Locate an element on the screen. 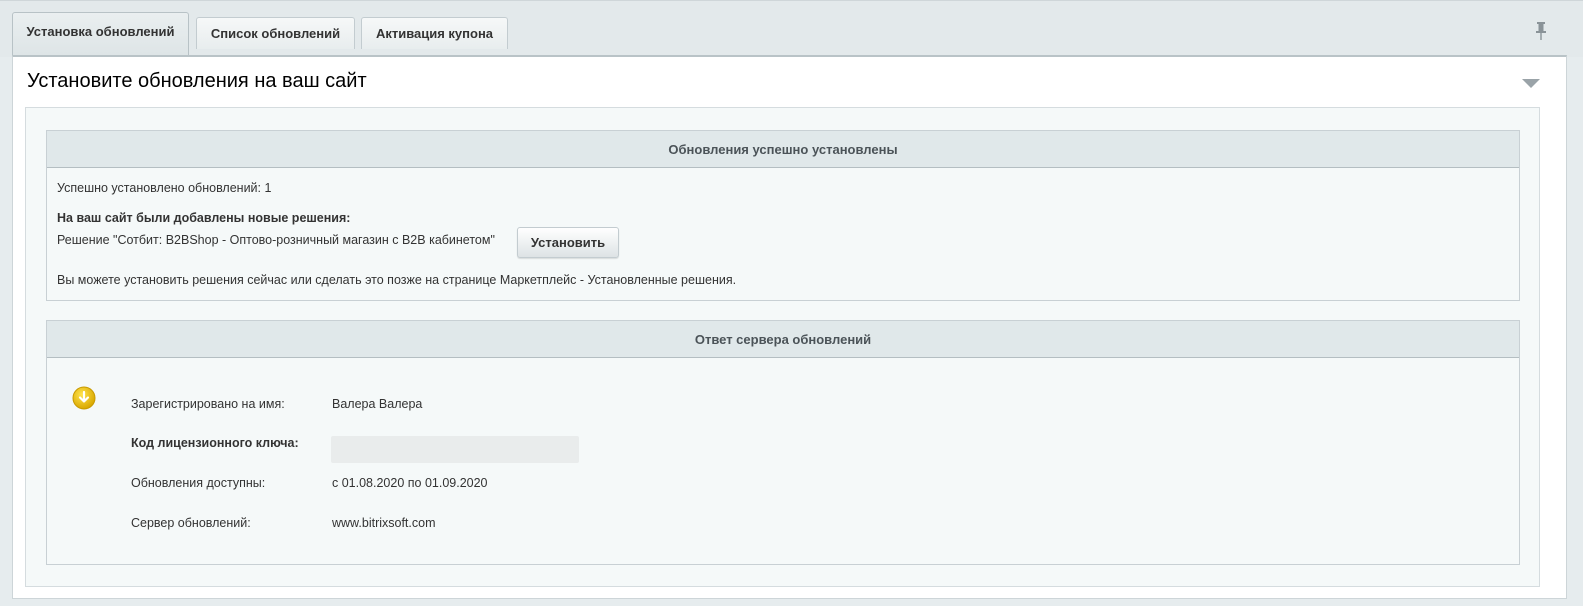 This screenshot has height=606, width=1583. pin-icon is located at coordinates (1541, 31).